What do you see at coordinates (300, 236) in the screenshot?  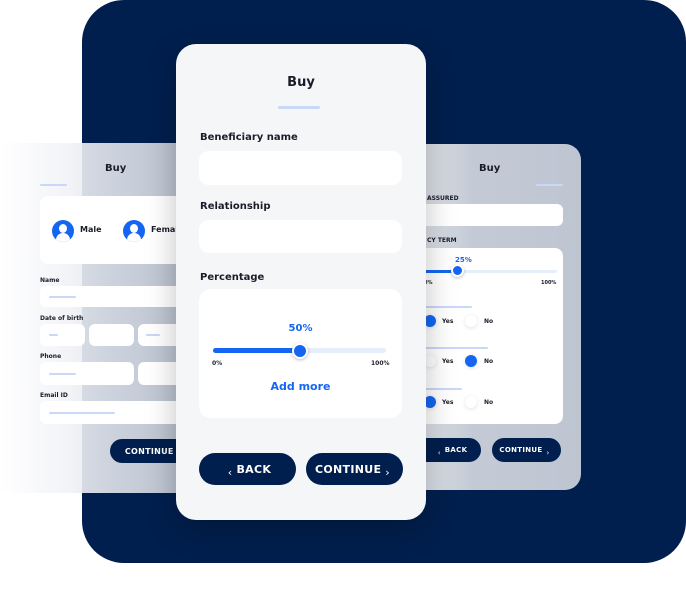 I see `relationship-input` at bounding box center [300, 236].